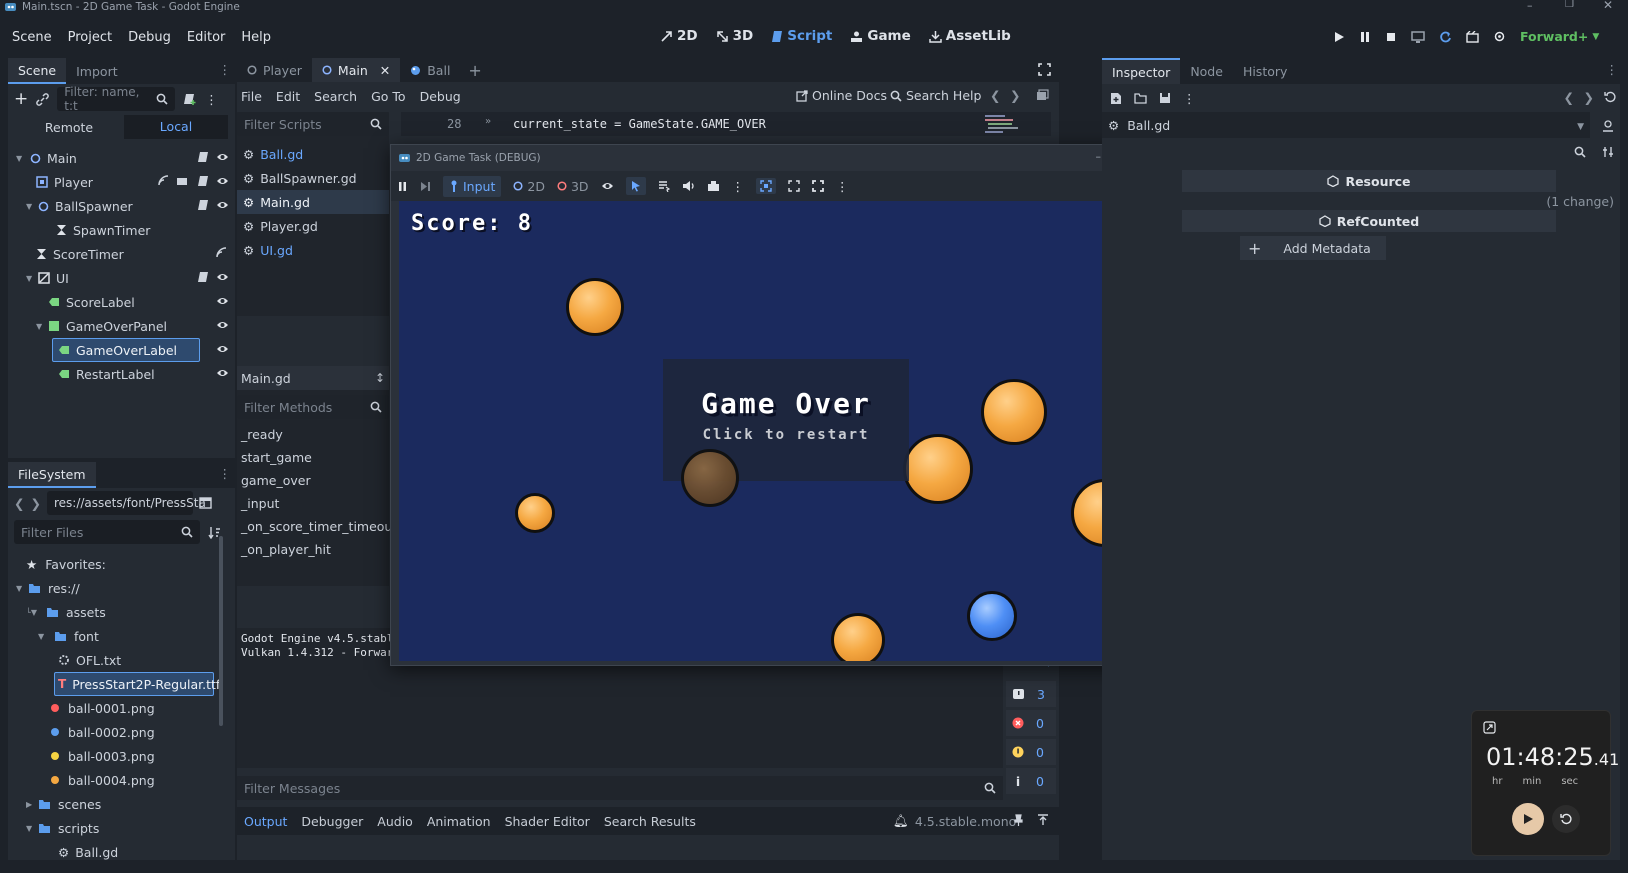 The image size is (1628, 873). What do you see at coordinates (315, 553) in the screenshot?
I see `method-item: _on_player_hit` at bounding box center [315, 553].